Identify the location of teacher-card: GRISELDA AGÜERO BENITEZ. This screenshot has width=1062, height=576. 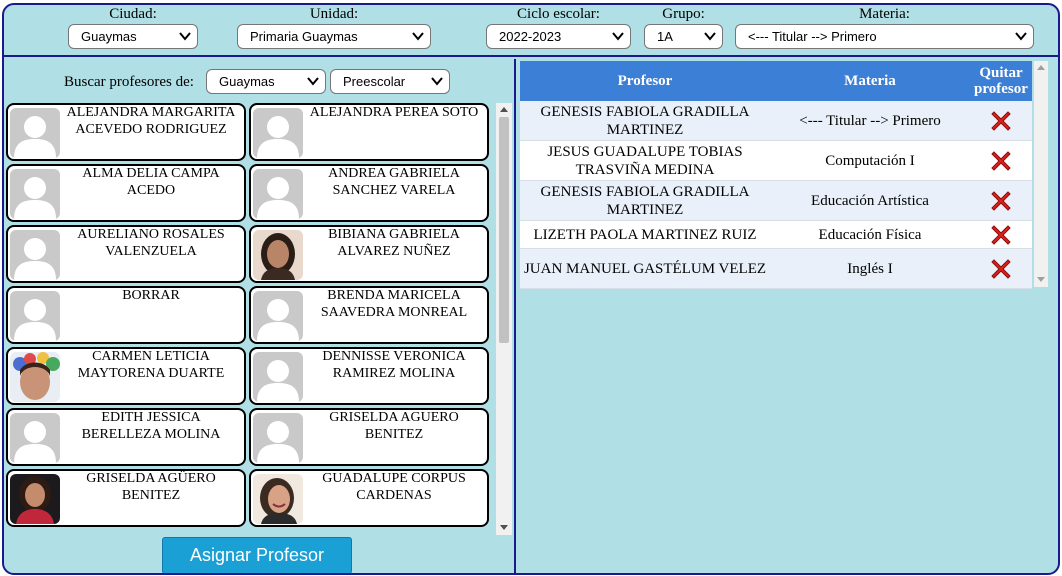
(126, 498).